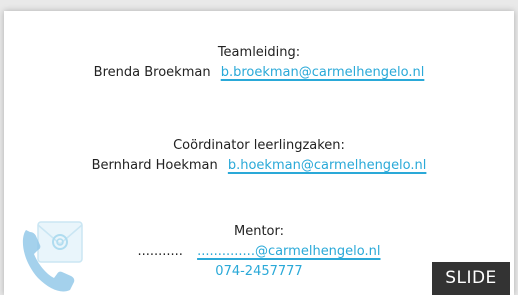  I want to click on slide-badge: SLIDE, so click(471, 278).